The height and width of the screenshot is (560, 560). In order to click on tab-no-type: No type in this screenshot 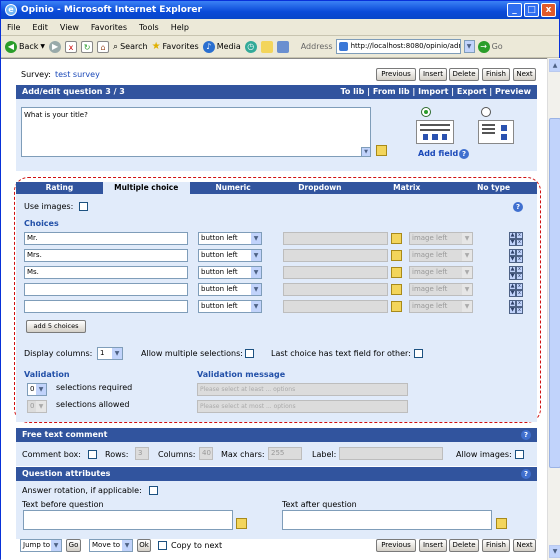, I will do `click(493, 188)`.